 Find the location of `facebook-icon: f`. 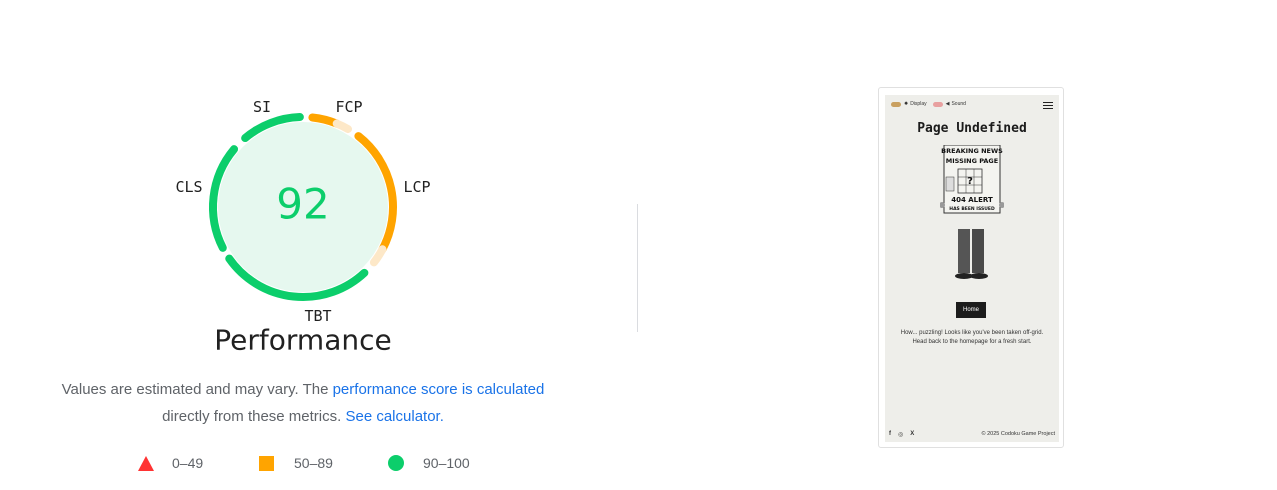

facebook-icon: f is located at coordinates (890, 434).